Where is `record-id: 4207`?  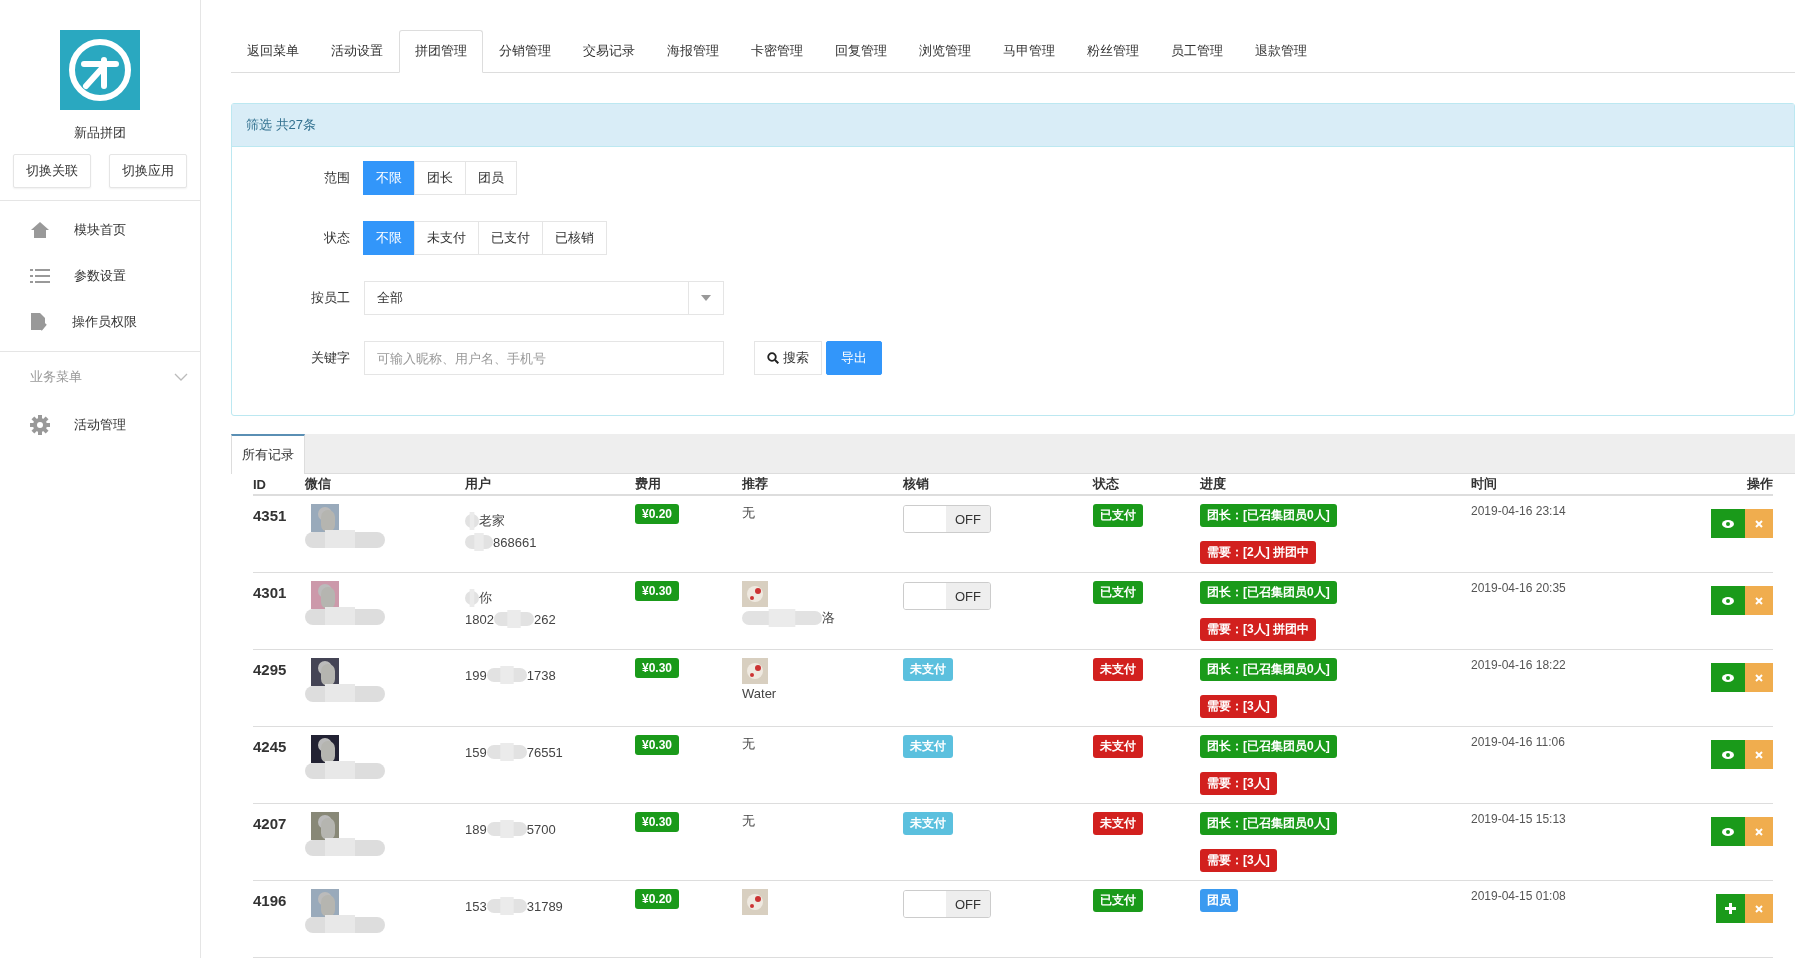 record-id: 4207 is located at coordinates (270, 823).